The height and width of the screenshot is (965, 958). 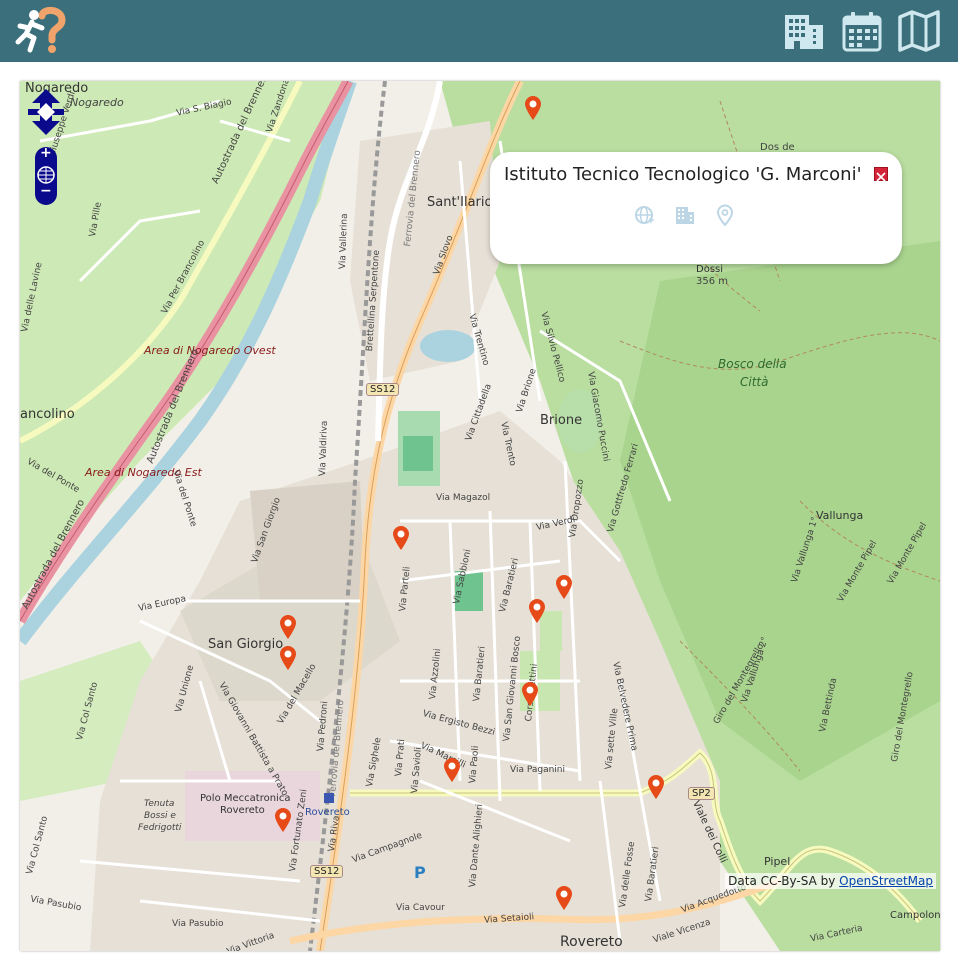 What do you see at coordinates (97, 102) in the screenshot?
I see `place-label: Nogaredo` at bounding box center [97, 102].